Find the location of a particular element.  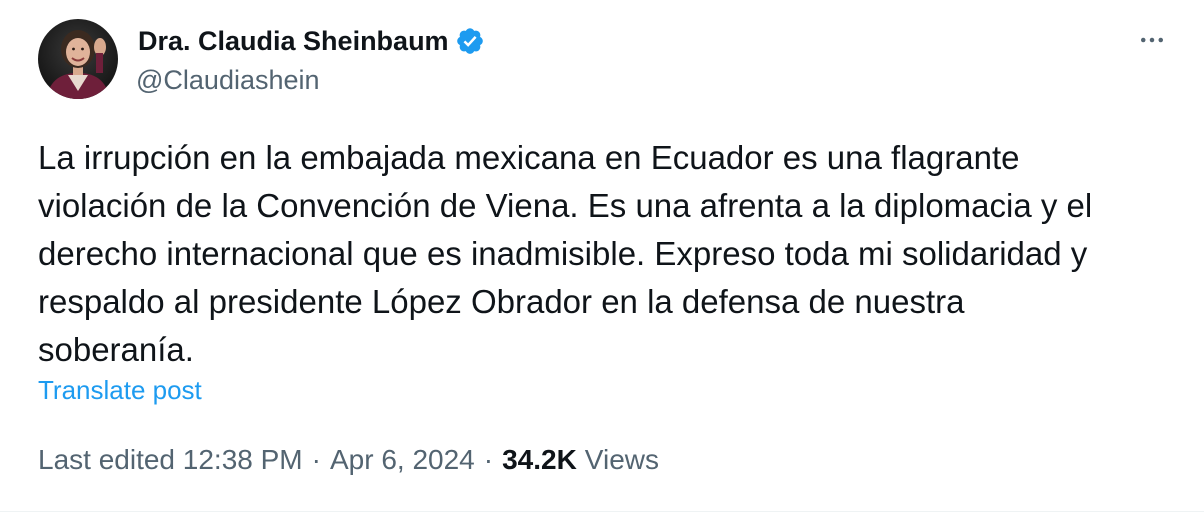

avatar-photo-icon is located at coordinates (78, 59).